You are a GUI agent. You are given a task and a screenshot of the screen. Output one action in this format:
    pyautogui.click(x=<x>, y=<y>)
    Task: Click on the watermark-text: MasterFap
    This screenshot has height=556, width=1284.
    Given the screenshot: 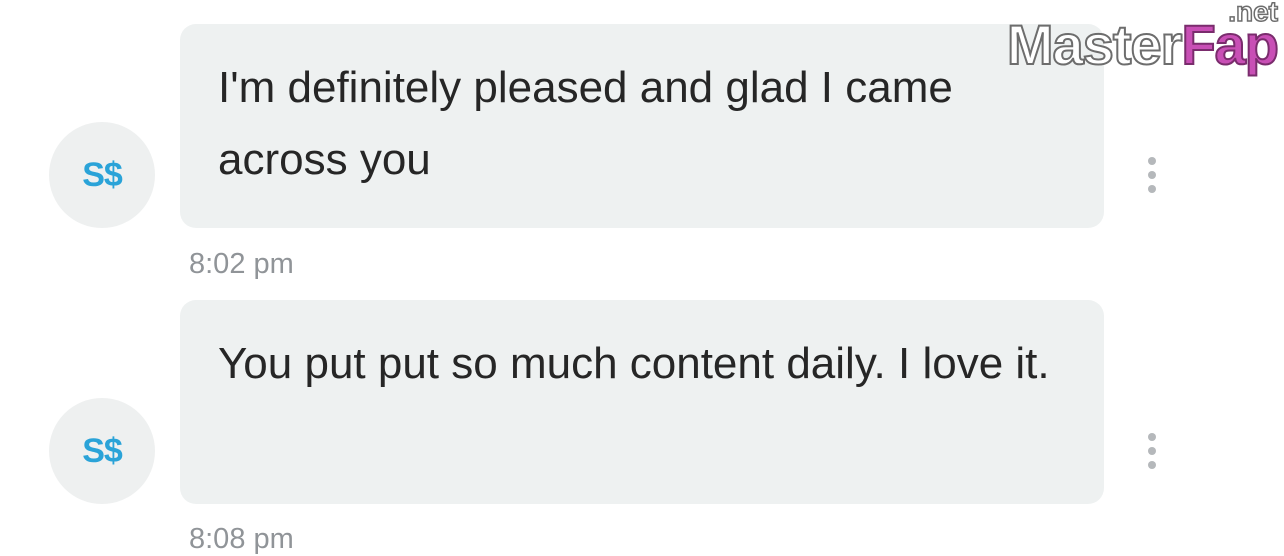 What is the action you would take?
    pyautogui.click(x=1143, y=44)
    